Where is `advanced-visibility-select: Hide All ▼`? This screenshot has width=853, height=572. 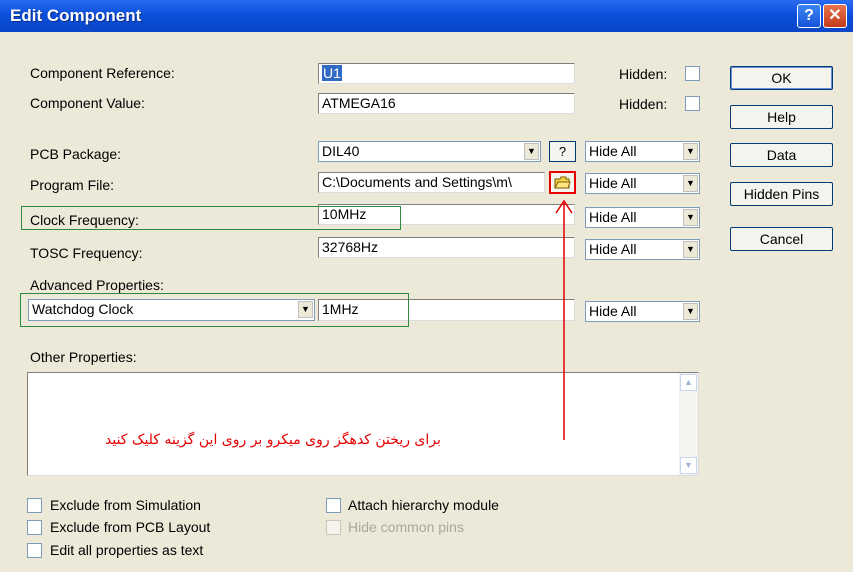 advanced-visibility-select: Hide All ▼ is located at coordinates (642, 311).